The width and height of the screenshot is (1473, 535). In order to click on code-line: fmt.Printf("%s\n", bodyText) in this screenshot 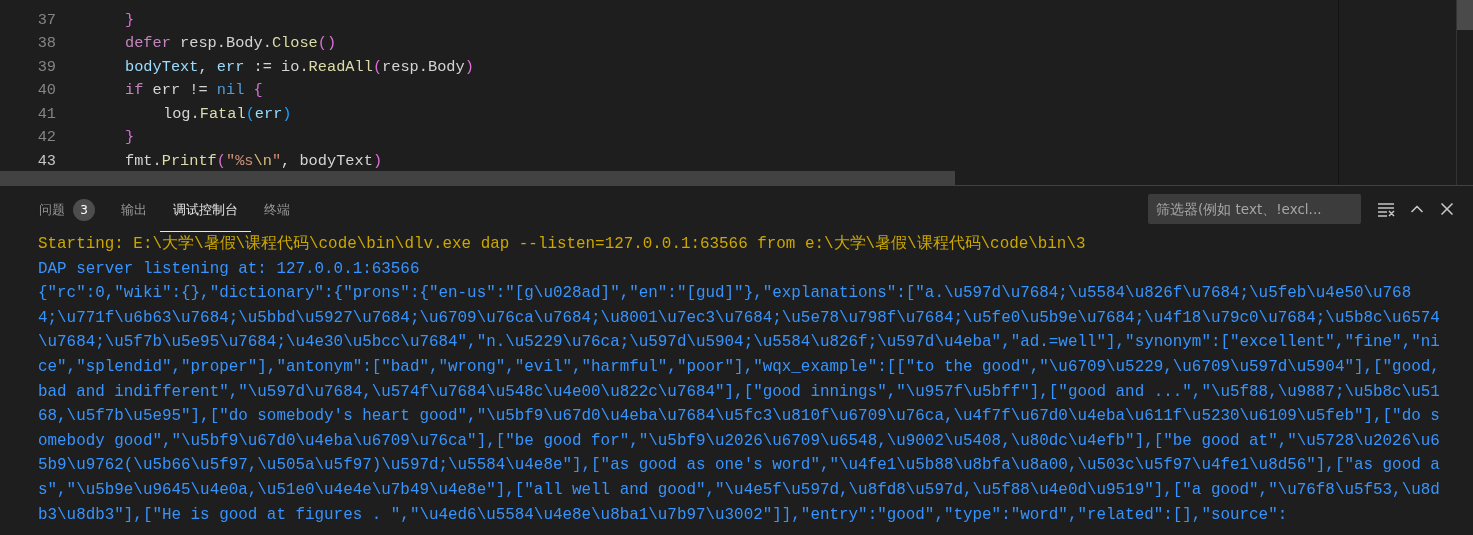, I will do `click(254, 160)`.